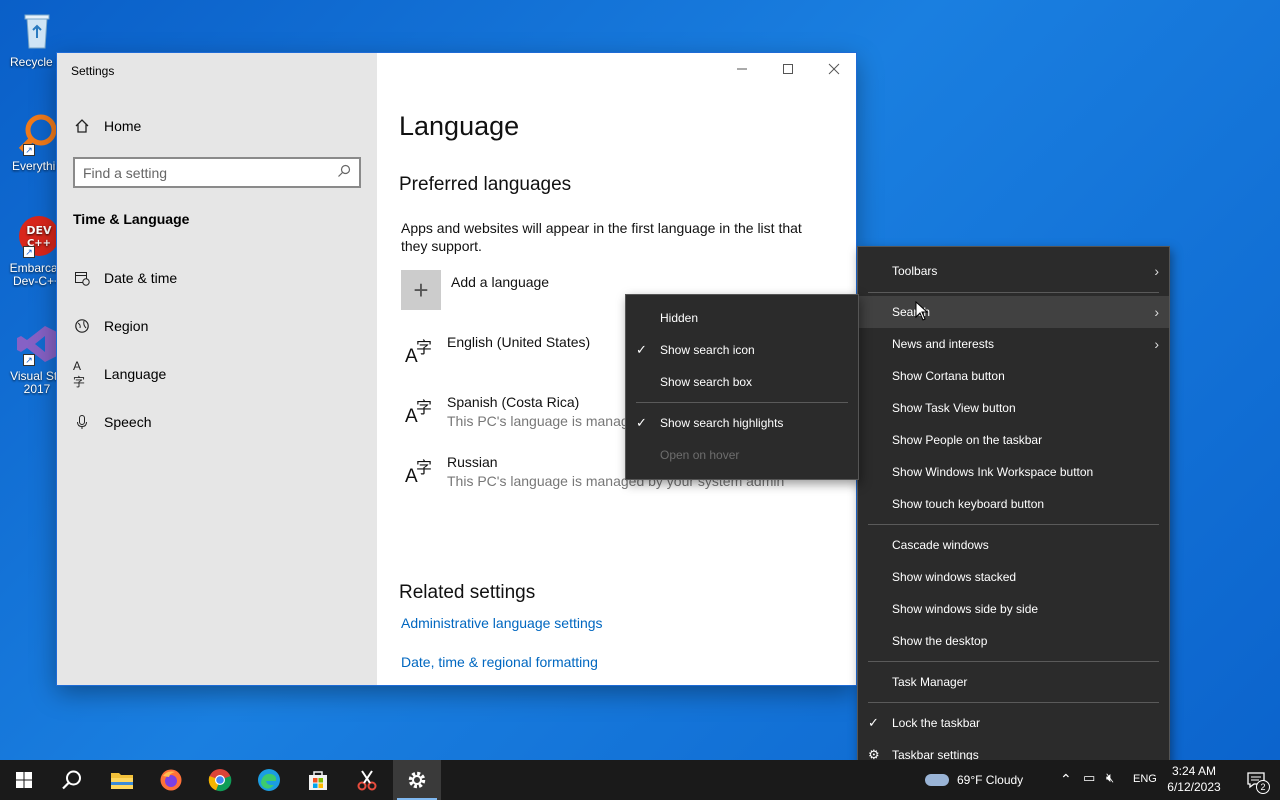 The image size is (1280, 800). I want to click on clock-time: 3:24 AM, so click(1194, 771).